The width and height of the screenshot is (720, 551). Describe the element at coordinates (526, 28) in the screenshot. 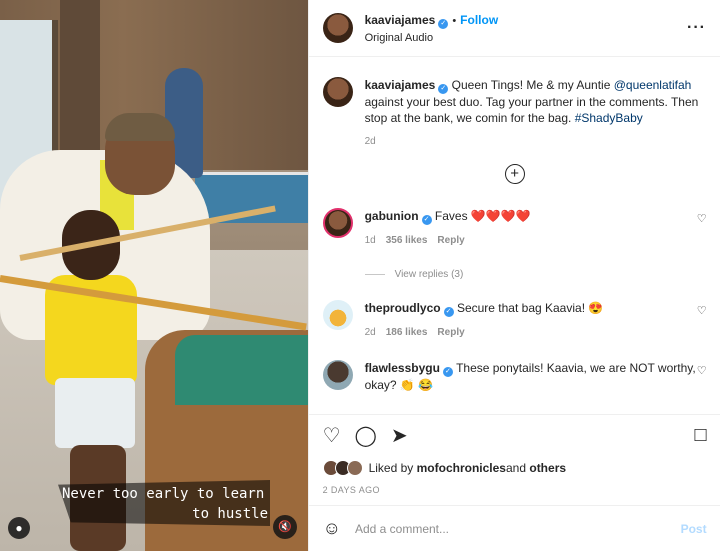

I see `header-names: kaaviajames ✓ • Follow Original Audio` at that location.